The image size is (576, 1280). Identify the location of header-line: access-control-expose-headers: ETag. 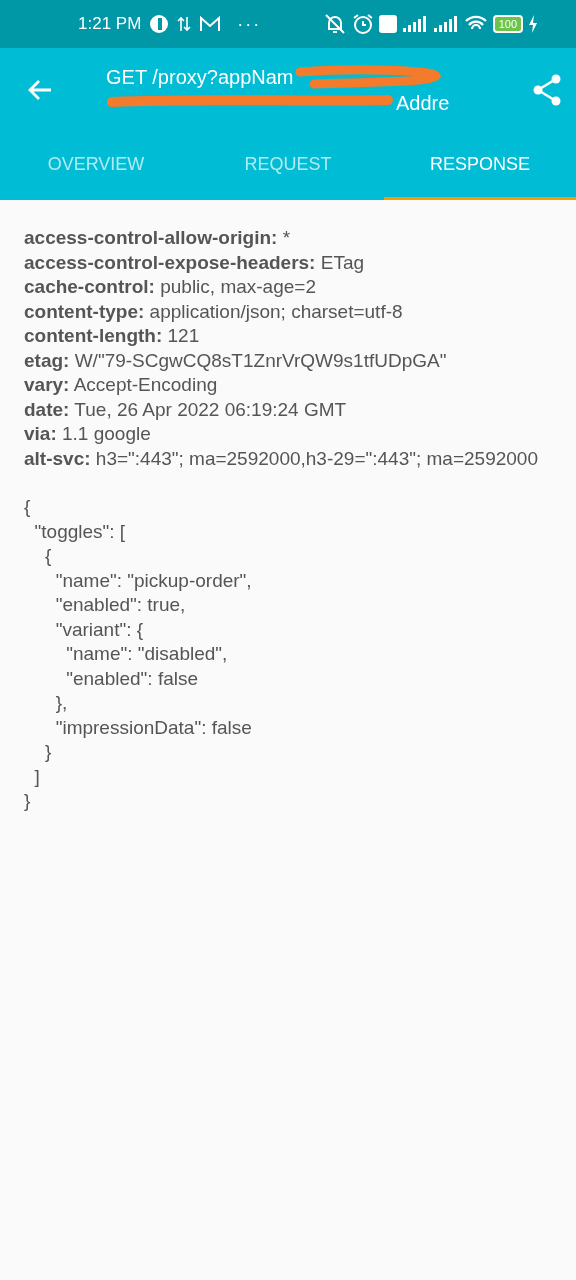
(195, 262).